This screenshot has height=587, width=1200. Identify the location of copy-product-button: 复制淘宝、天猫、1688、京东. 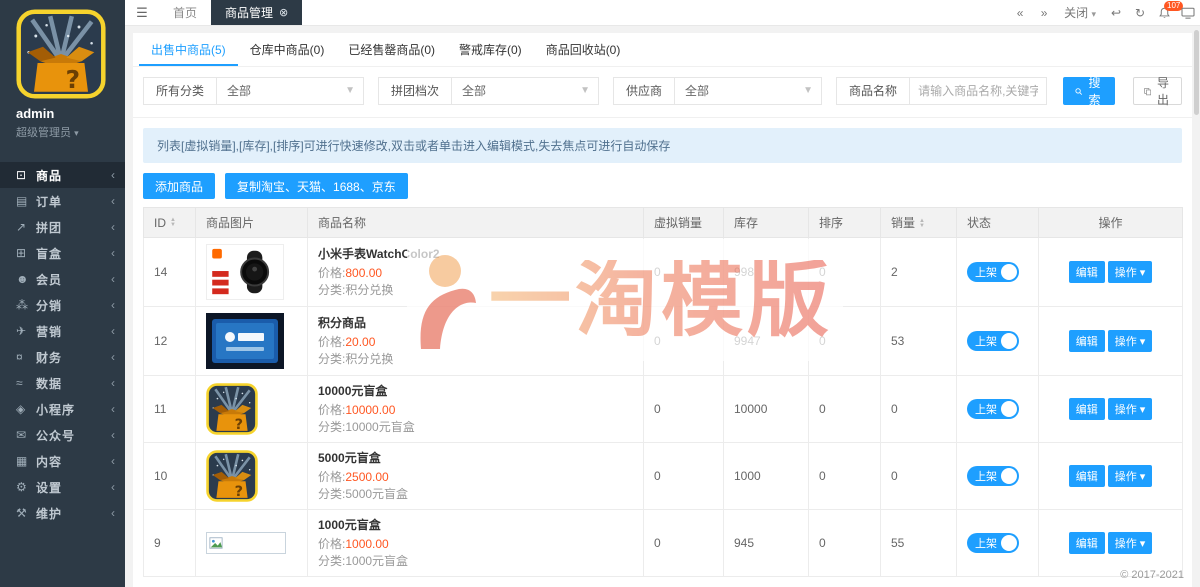
(316, 186).